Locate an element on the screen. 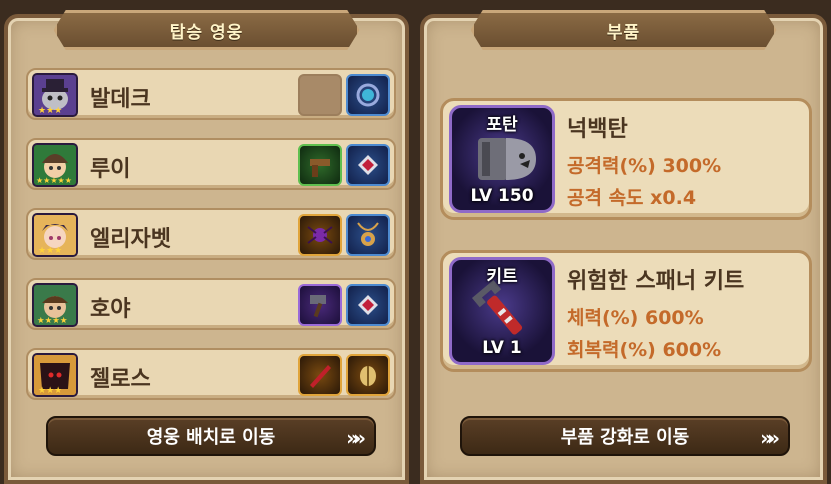 The image size is (831, 484). part-stat: 체력(%) 600% is located at coordinates (635, 318).